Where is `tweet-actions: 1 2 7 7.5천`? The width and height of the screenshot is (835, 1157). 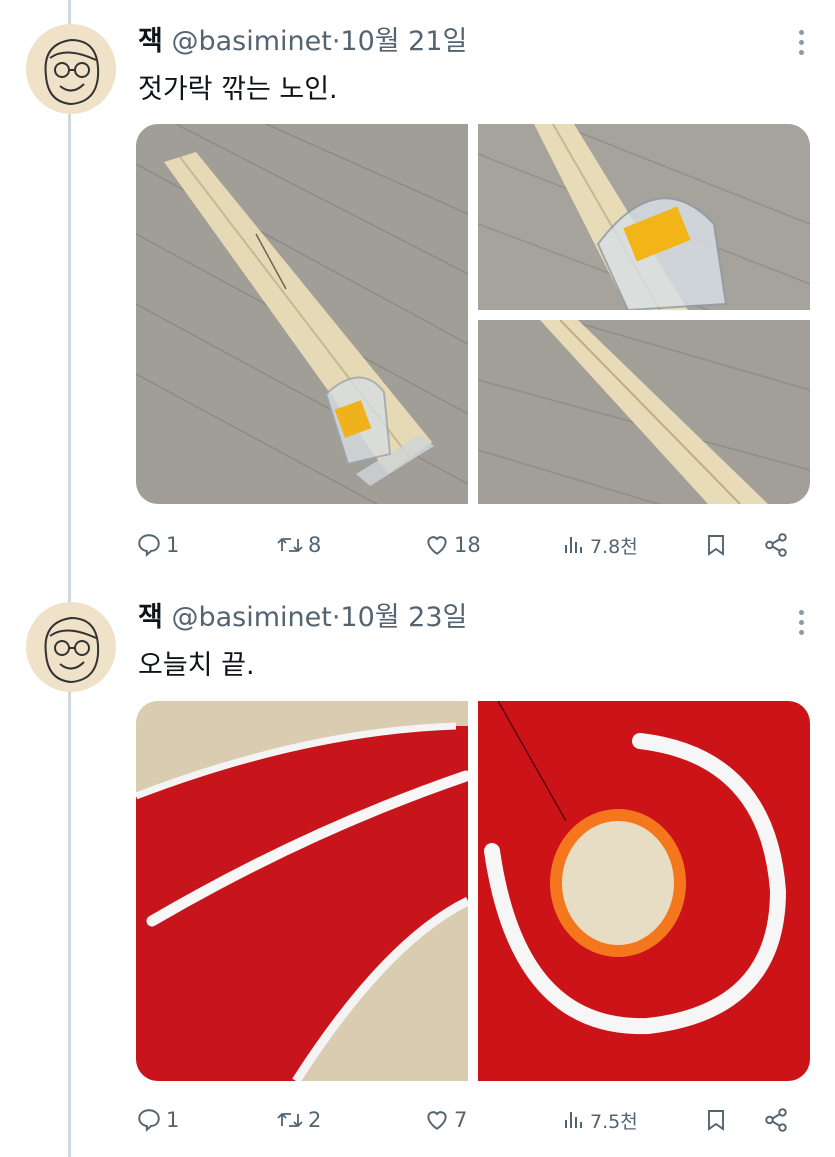 tweet-actions: 1 2 7 7.5천 is located at coordinates (473, 1120).